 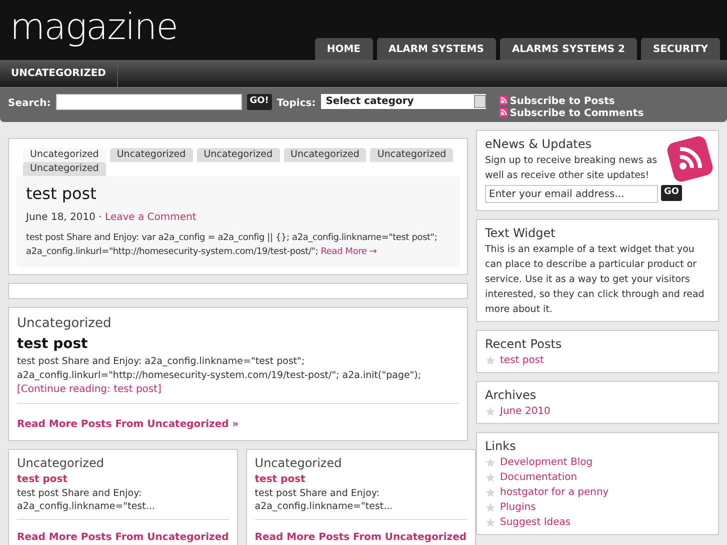 What do you see at coordinates (556, 101) in the screenshot?
I see `subscribe-posts-link: Subscribe to Posts` at bounding box center [556, 101].